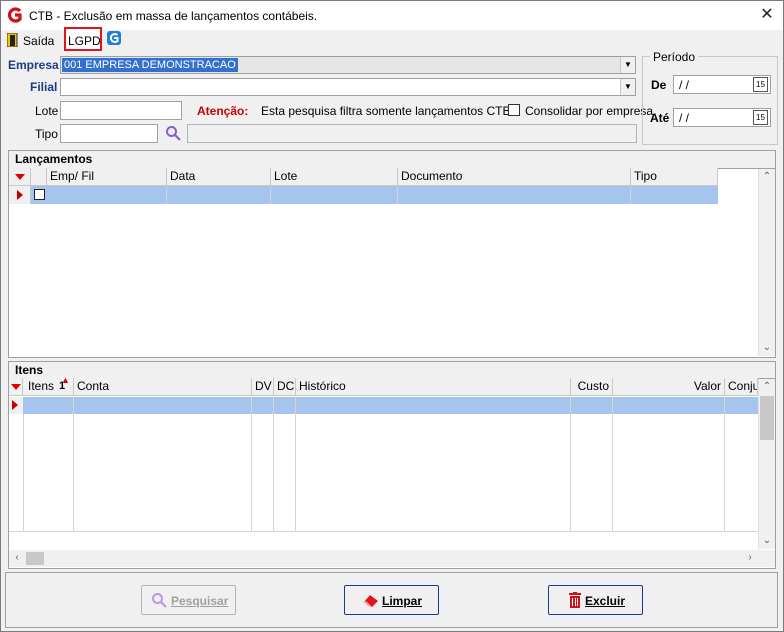 The width and height of the screenshot is (784, 632). Describe the element at coordinates (219, 177) in the screenshot. I see `col-data: Data` at that location.